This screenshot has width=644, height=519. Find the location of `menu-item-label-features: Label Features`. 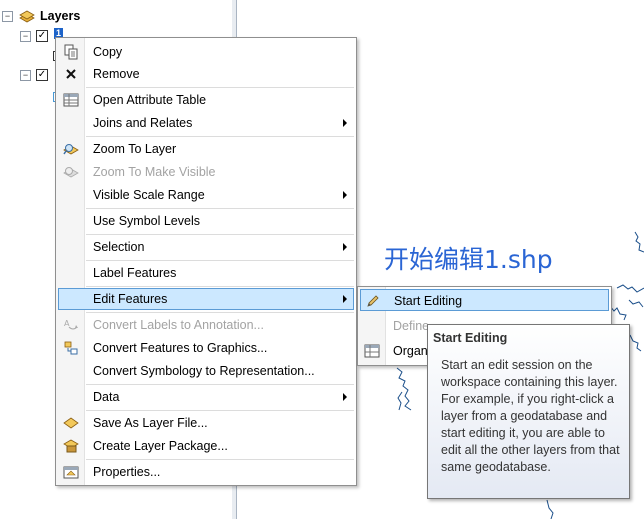

menu-item-label-features: Label Features is located at coordinates (206, 273).